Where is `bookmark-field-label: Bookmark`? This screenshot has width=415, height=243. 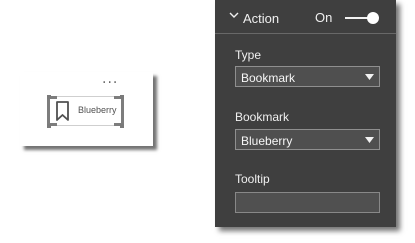 bookmark-field-label: Bookmark is located at coordinates (262, 117).